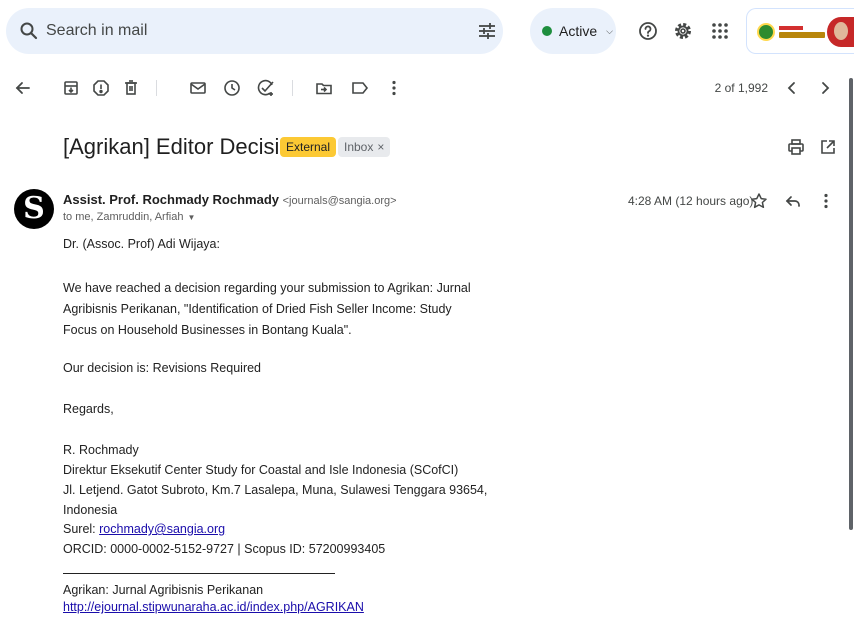 The width and height of the screenshot is (854, 620). I want to click on move-to-icon, so click(324, 88).